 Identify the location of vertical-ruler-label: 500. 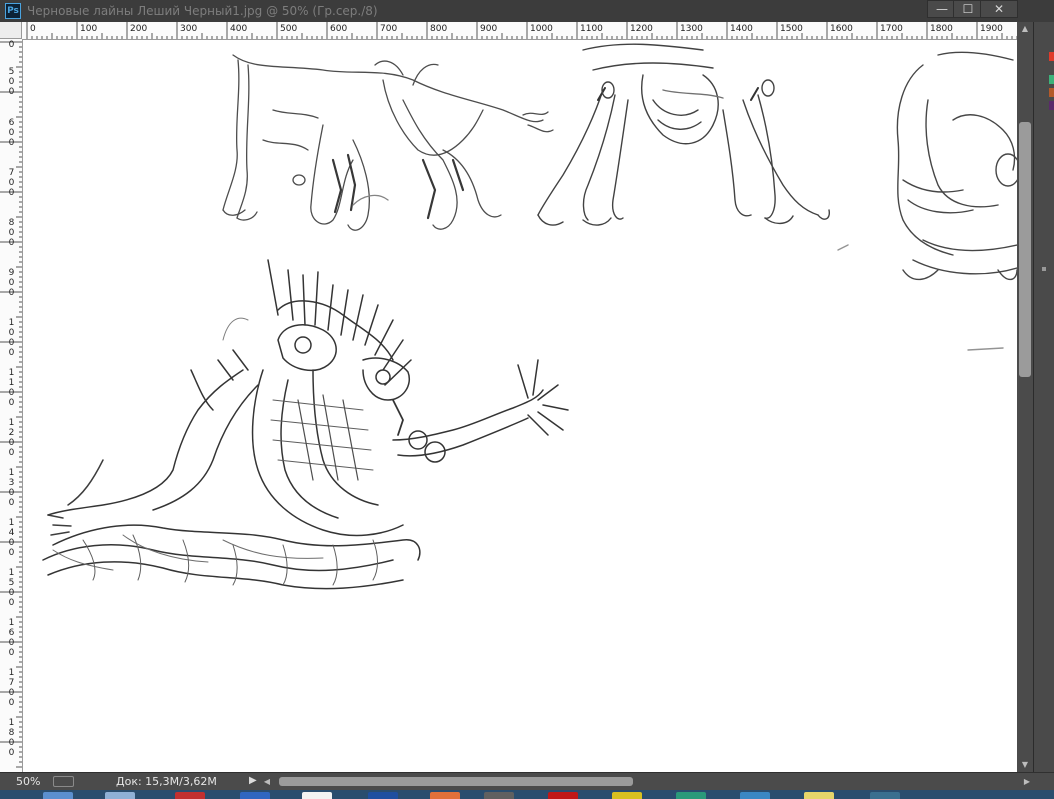
(11, 82).